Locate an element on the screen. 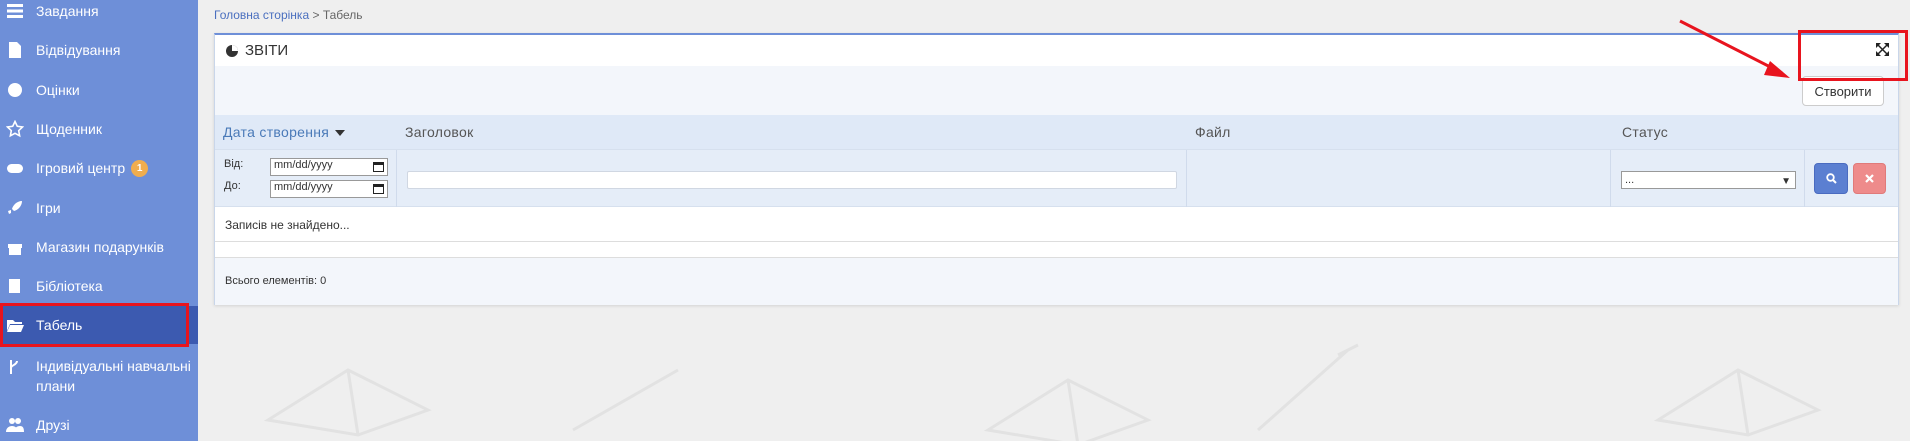  breadcrumb: Головна сторінка > Табель is located at coordinates (288, 15).